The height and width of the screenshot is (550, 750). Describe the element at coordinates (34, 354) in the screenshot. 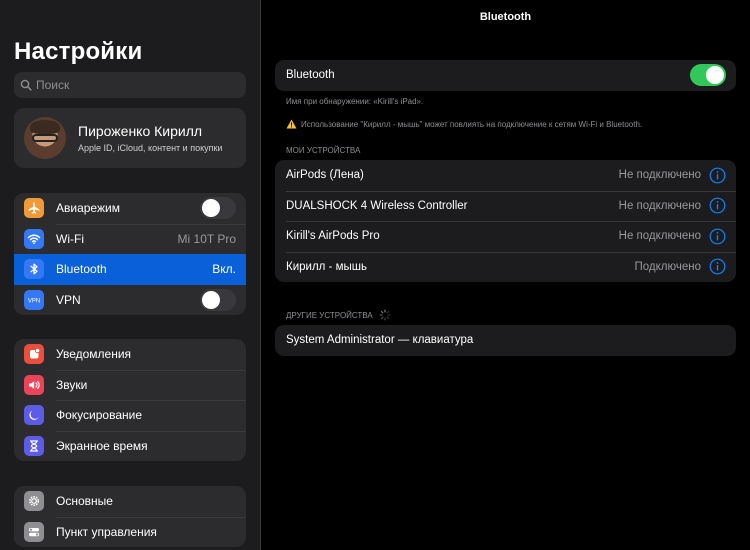

I see `notifications-icon` at that location.